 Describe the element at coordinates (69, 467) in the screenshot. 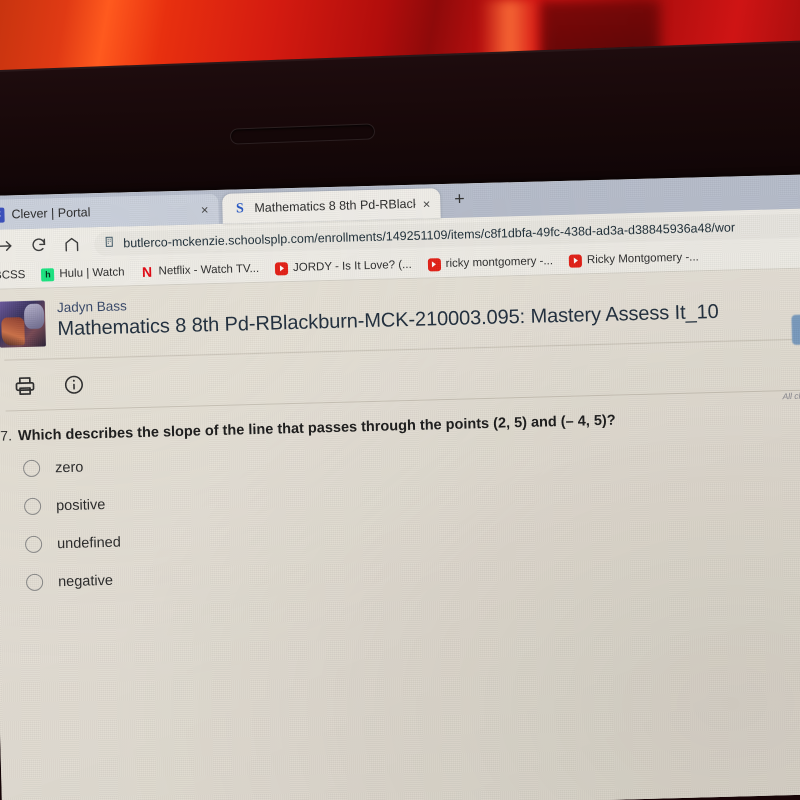

I see `choice-label: zero` at that location.